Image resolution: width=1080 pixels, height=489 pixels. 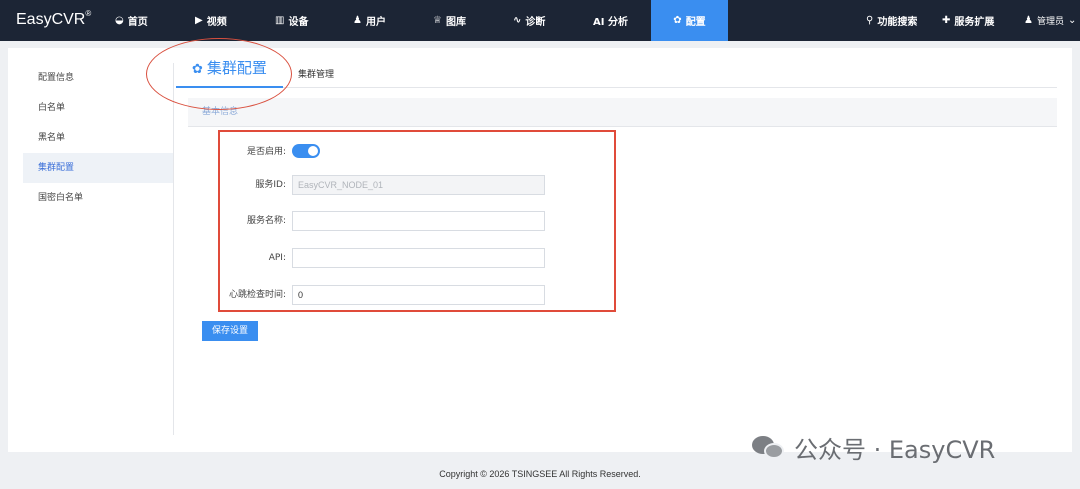 I want to click on nav-item-home: ◒ 首页, so click(x=131, y=20).